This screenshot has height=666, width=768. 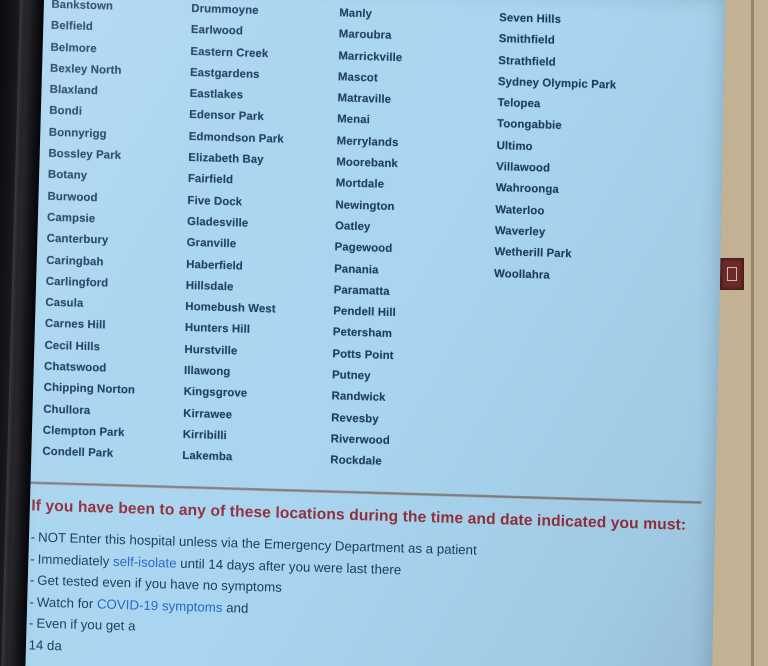 I want to click on inline-text: Get tested even if you have no symptoms, so click(x=159, y=583).